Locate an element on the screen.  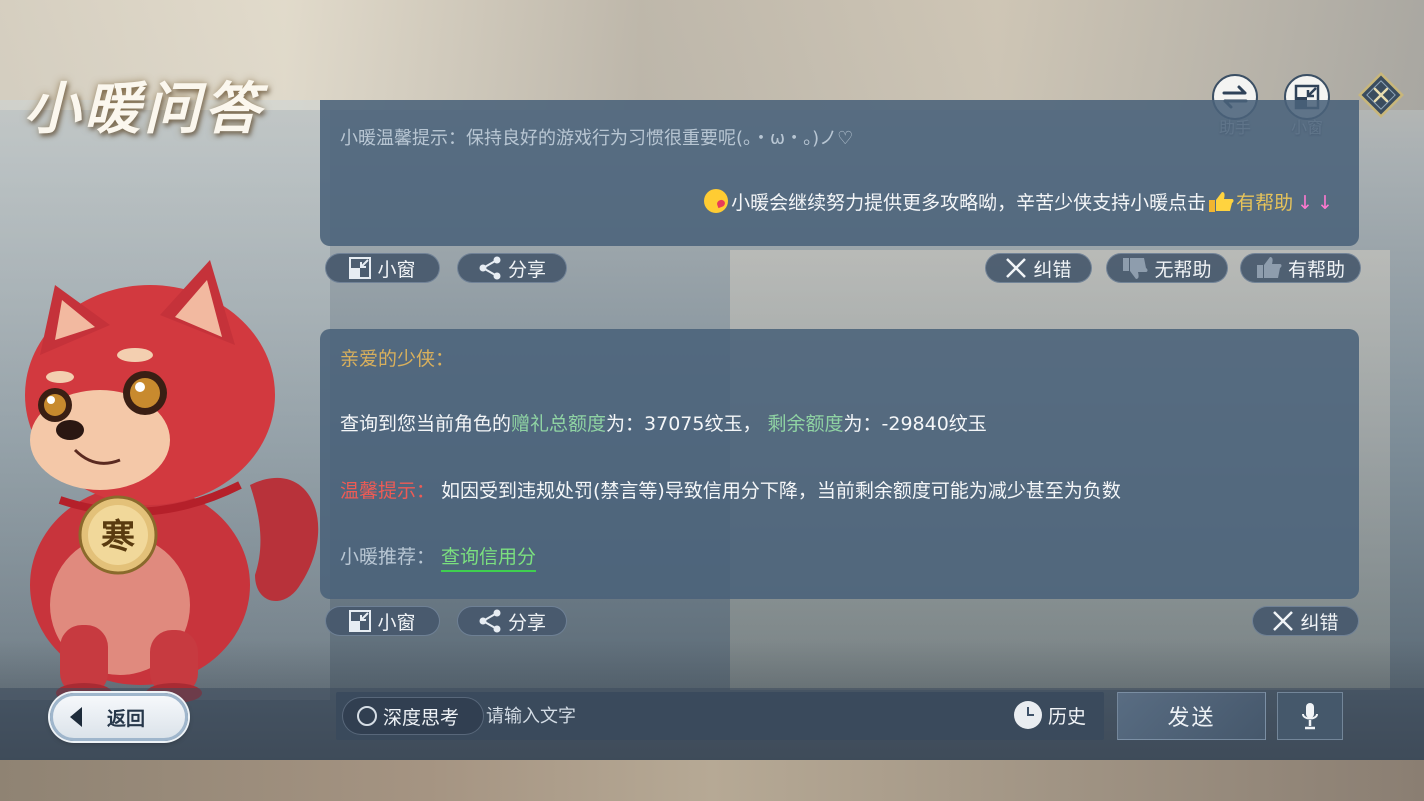
medal-text: 寒 is located at coordinates (118, 537).